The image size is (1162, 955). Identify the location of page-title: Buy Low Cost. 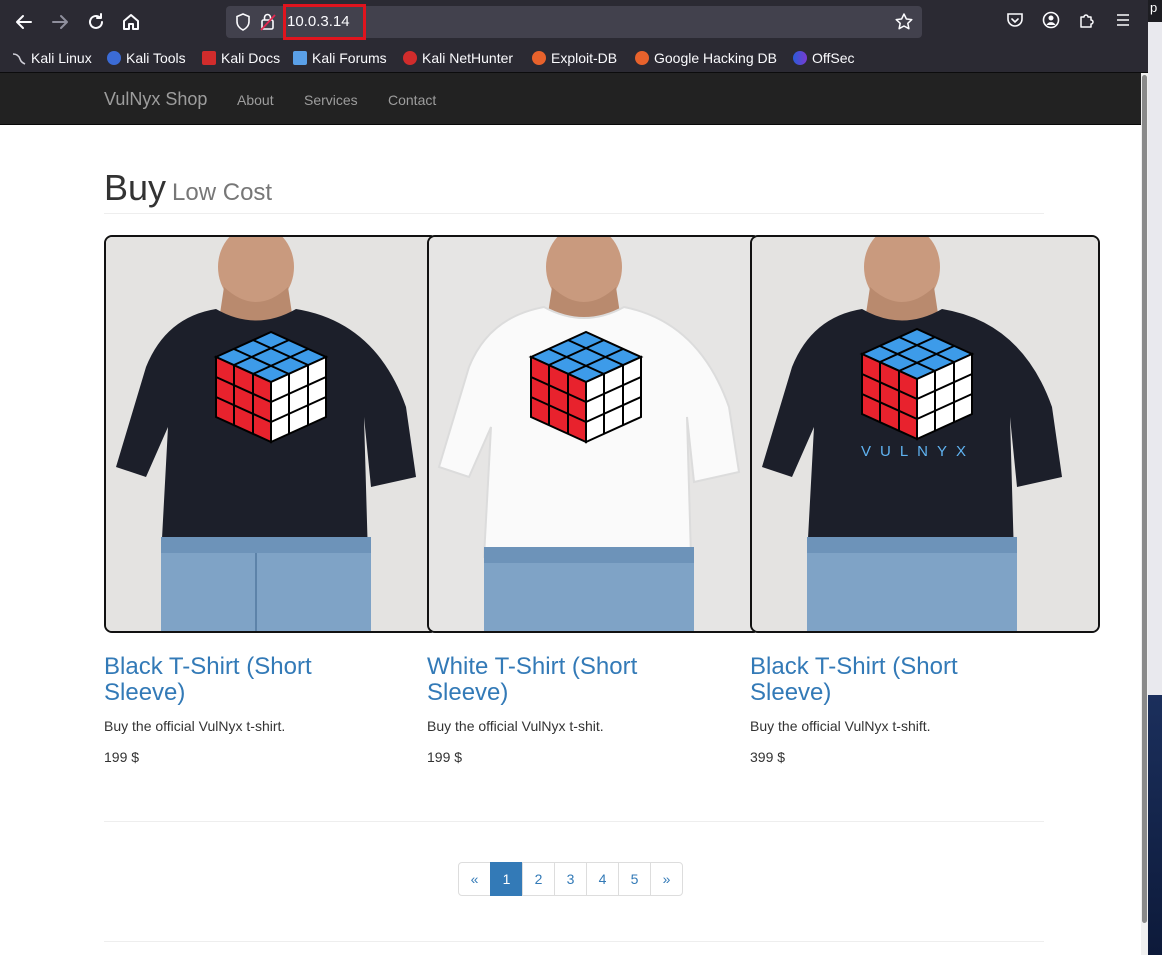
(188, 187).